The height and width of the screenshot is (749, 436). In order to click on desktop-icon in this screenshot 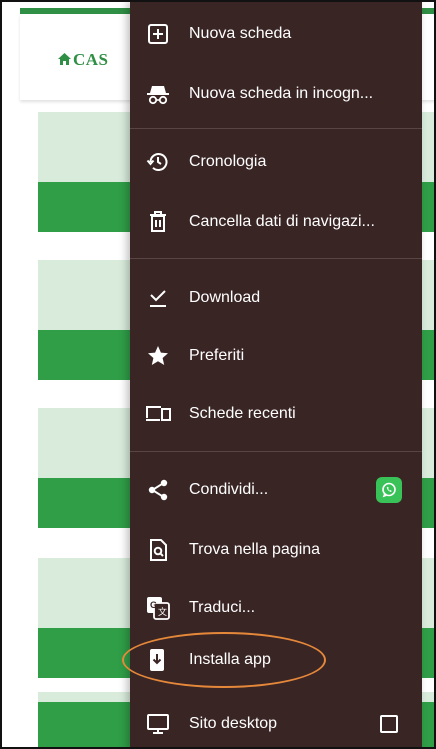, I will do `click(158, 724)`.